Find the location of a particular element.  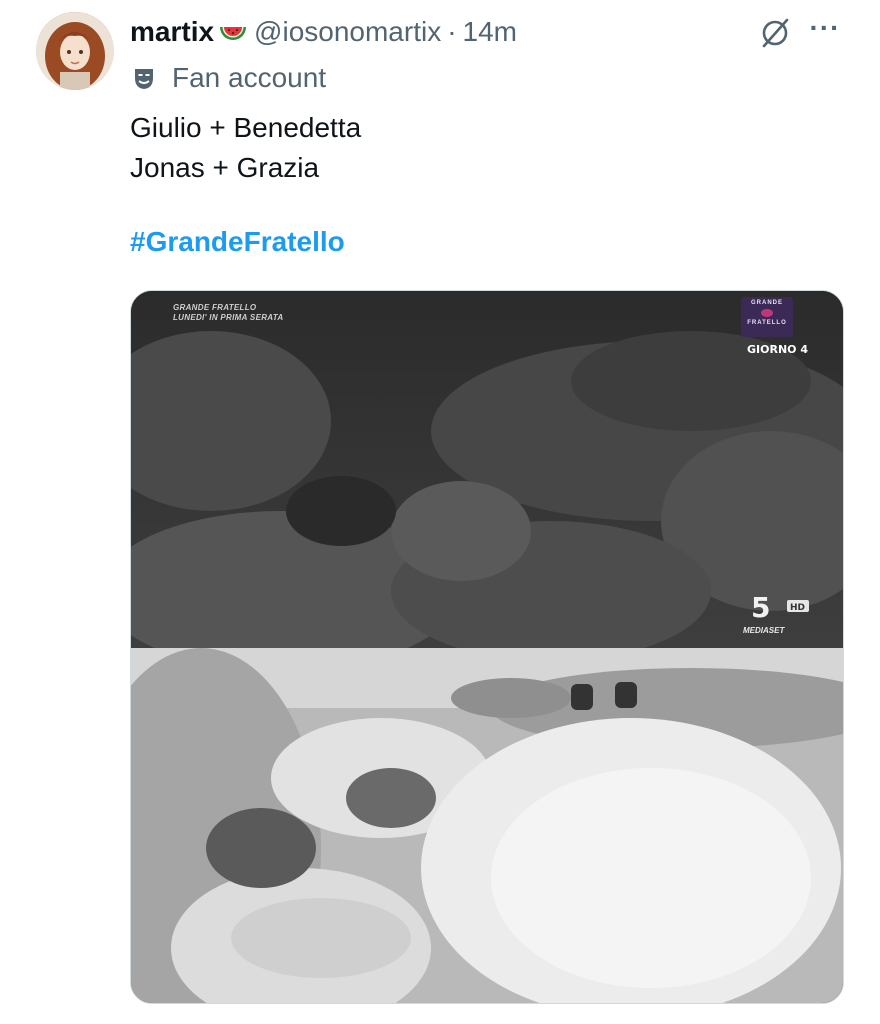

post-text-line-2: Jonas + Grazia is located at coordinates (225, 167).